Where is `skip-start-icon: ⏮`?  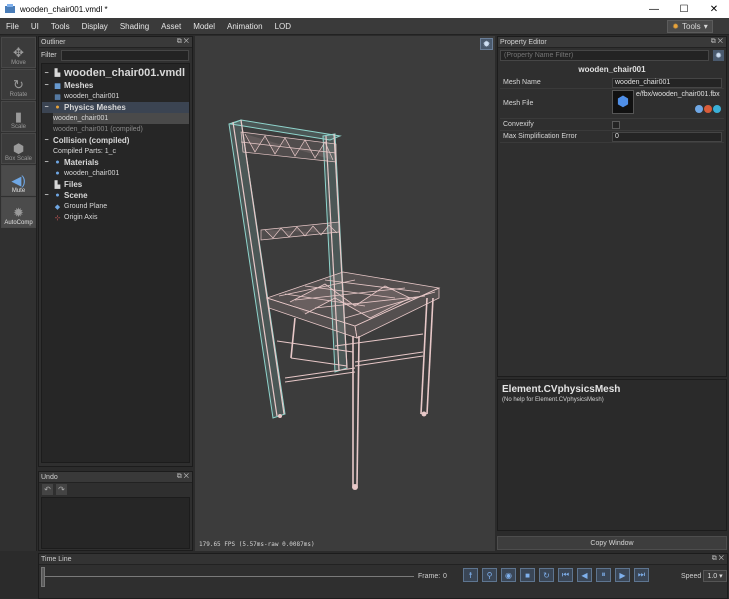 skip-start-icon: ⏮ is located at coordinates (565, 575).